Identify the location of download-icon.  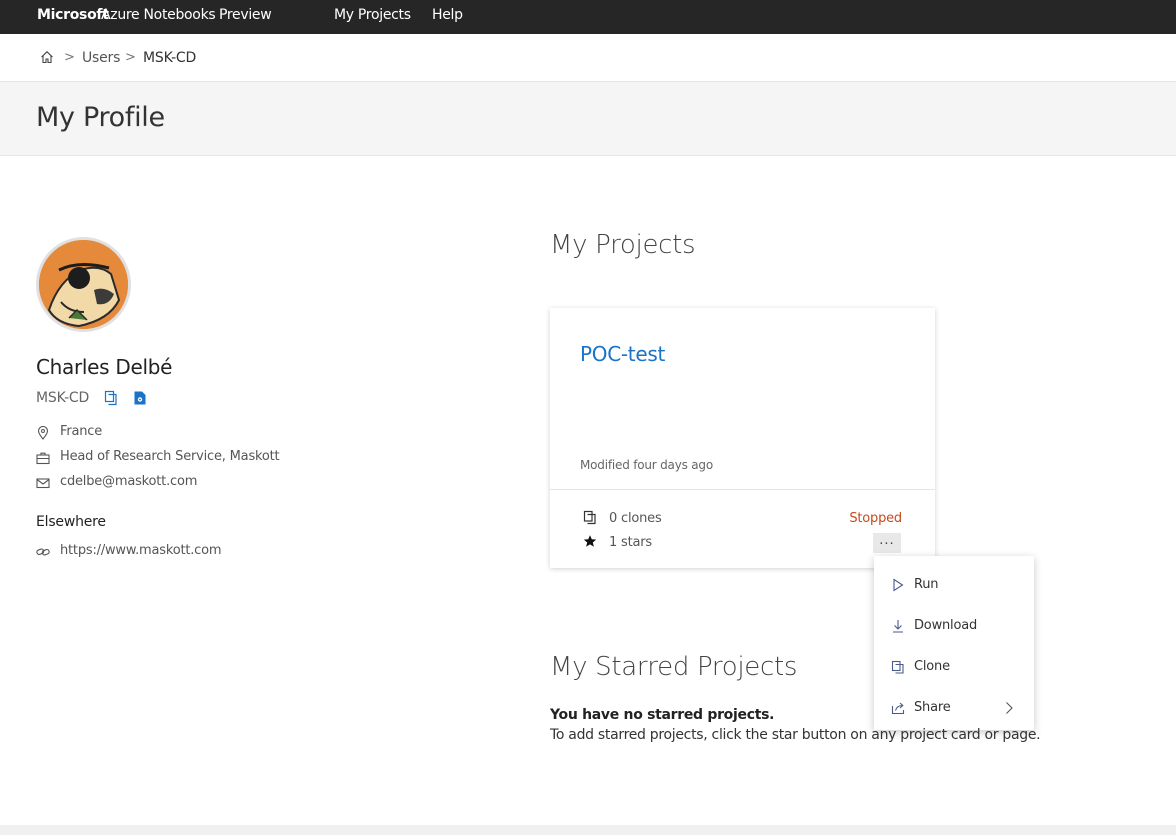
(898, 626).